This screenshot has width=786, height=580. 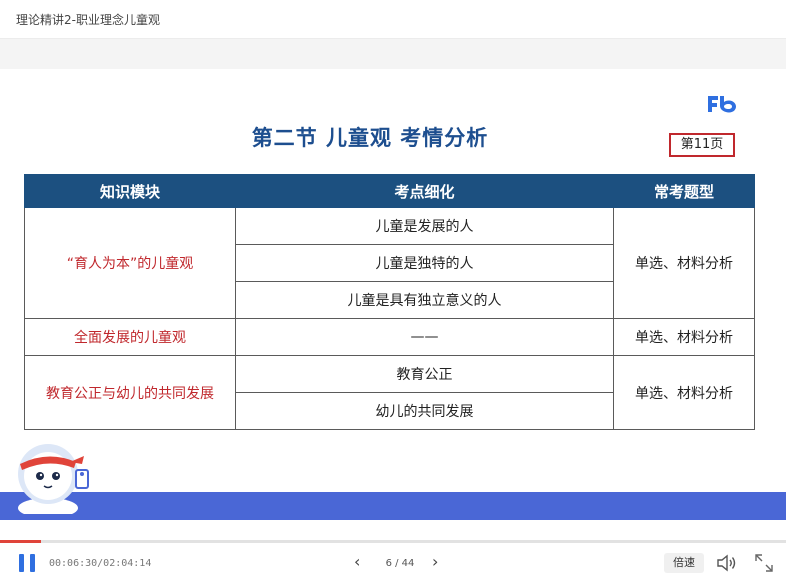 I want to click on player-controls: 00:06:30/02:04:14 ‹ 6 / 44 › 倍速, so click(x=393, y=561).